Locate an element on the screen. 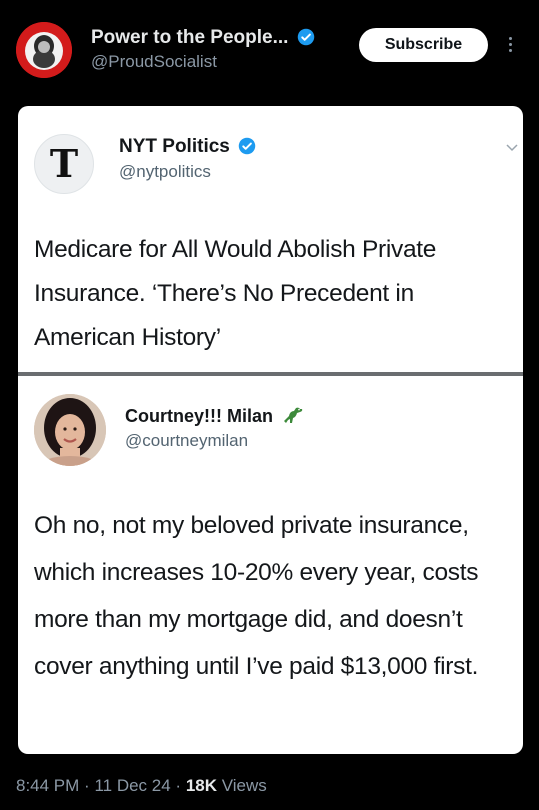  nyt-avatar: T is located at coordinates (64, 164).